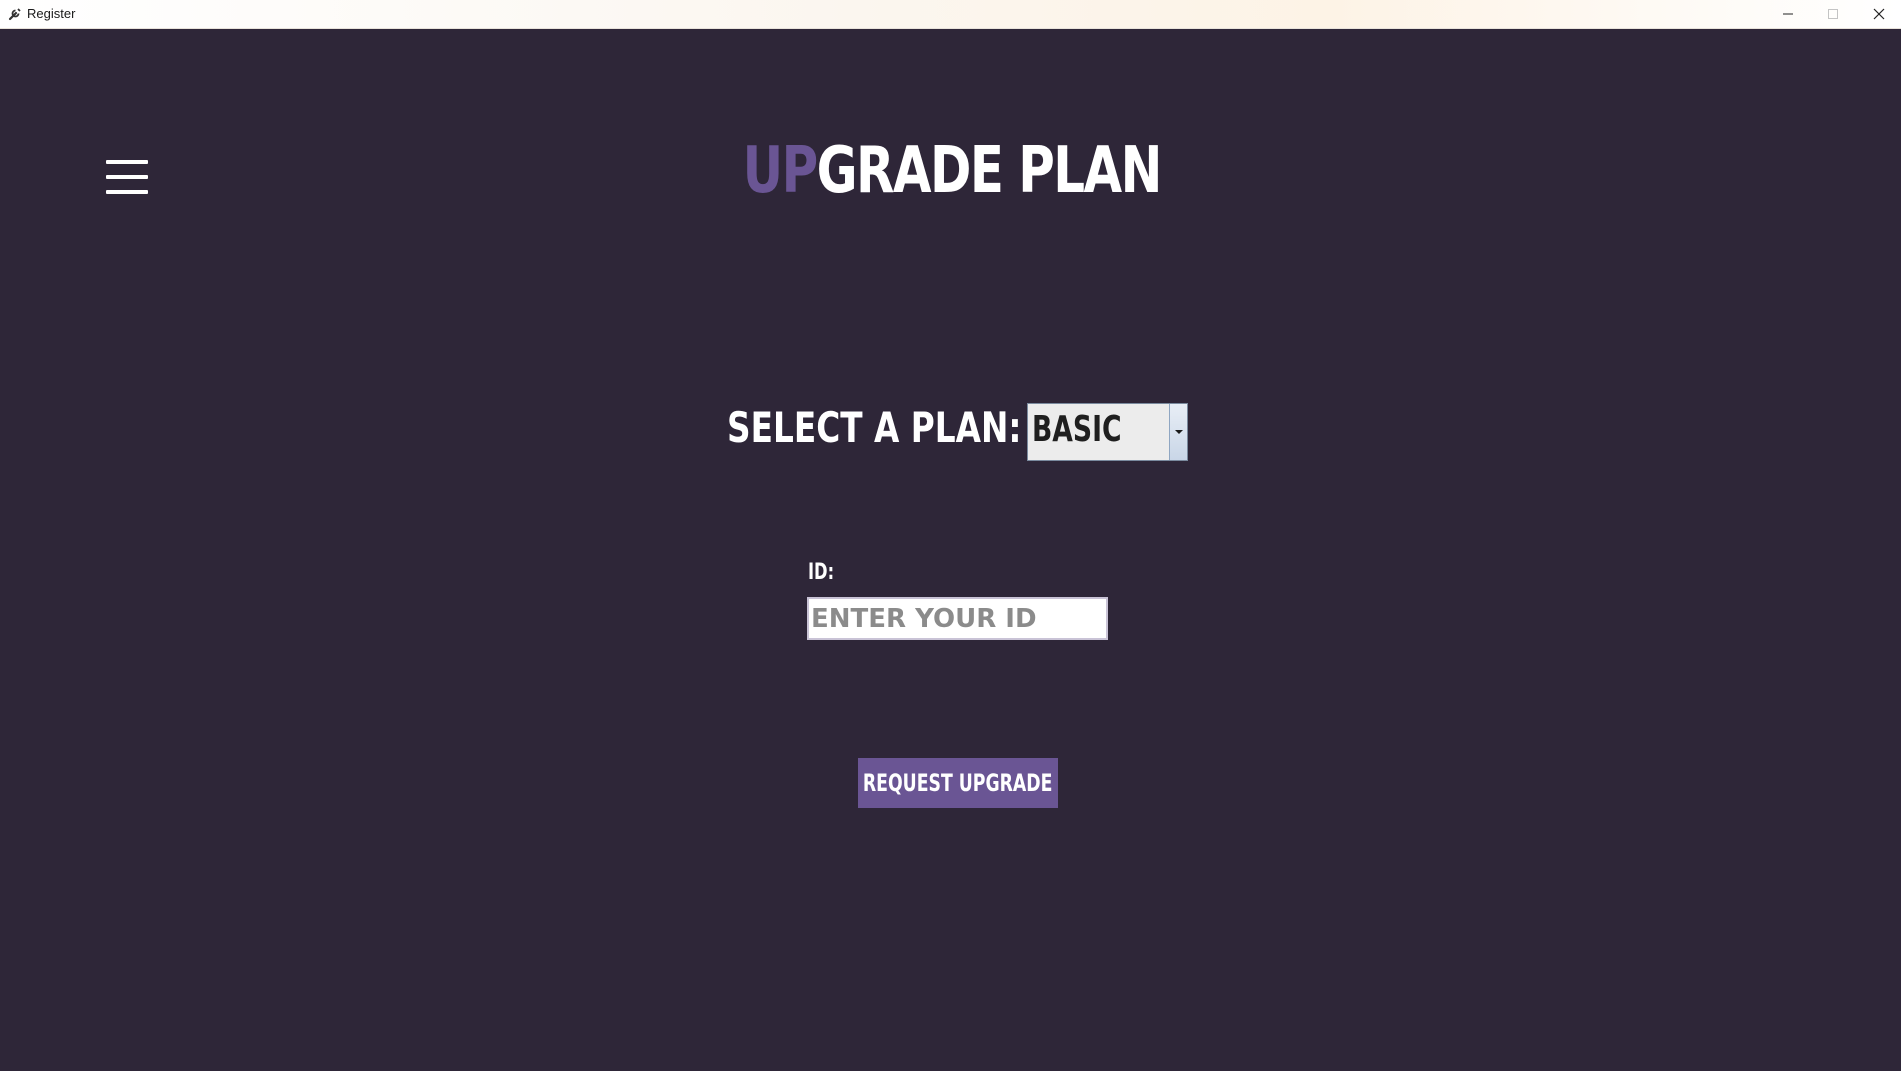 This screenshot has height=1071, width=1901. What do you see at coordinates (821, 572) in the screenshot?
I see `id-label: ID:` at bounding box center [821, 572].